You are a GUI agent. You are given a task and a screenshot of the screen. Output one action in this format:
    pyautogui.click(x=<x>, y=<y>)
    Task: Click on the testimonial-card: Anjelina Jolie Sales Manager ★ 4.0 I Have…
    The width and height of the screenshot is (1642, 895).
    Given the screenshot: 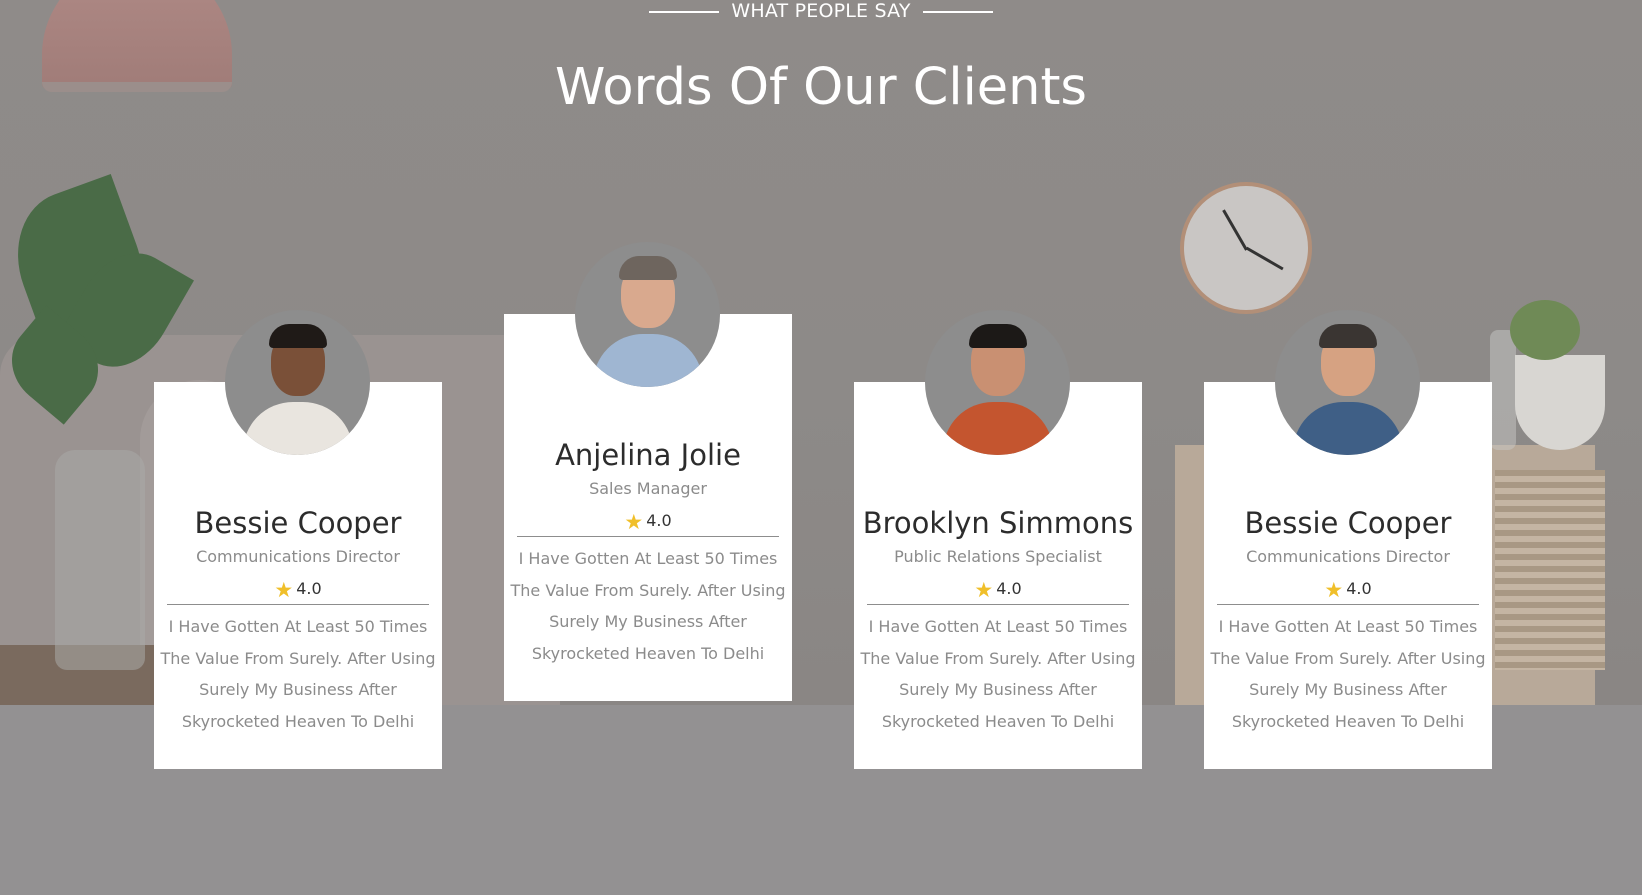 What is the action you would take?
    pyautogui.click(x=648, y=471)
    